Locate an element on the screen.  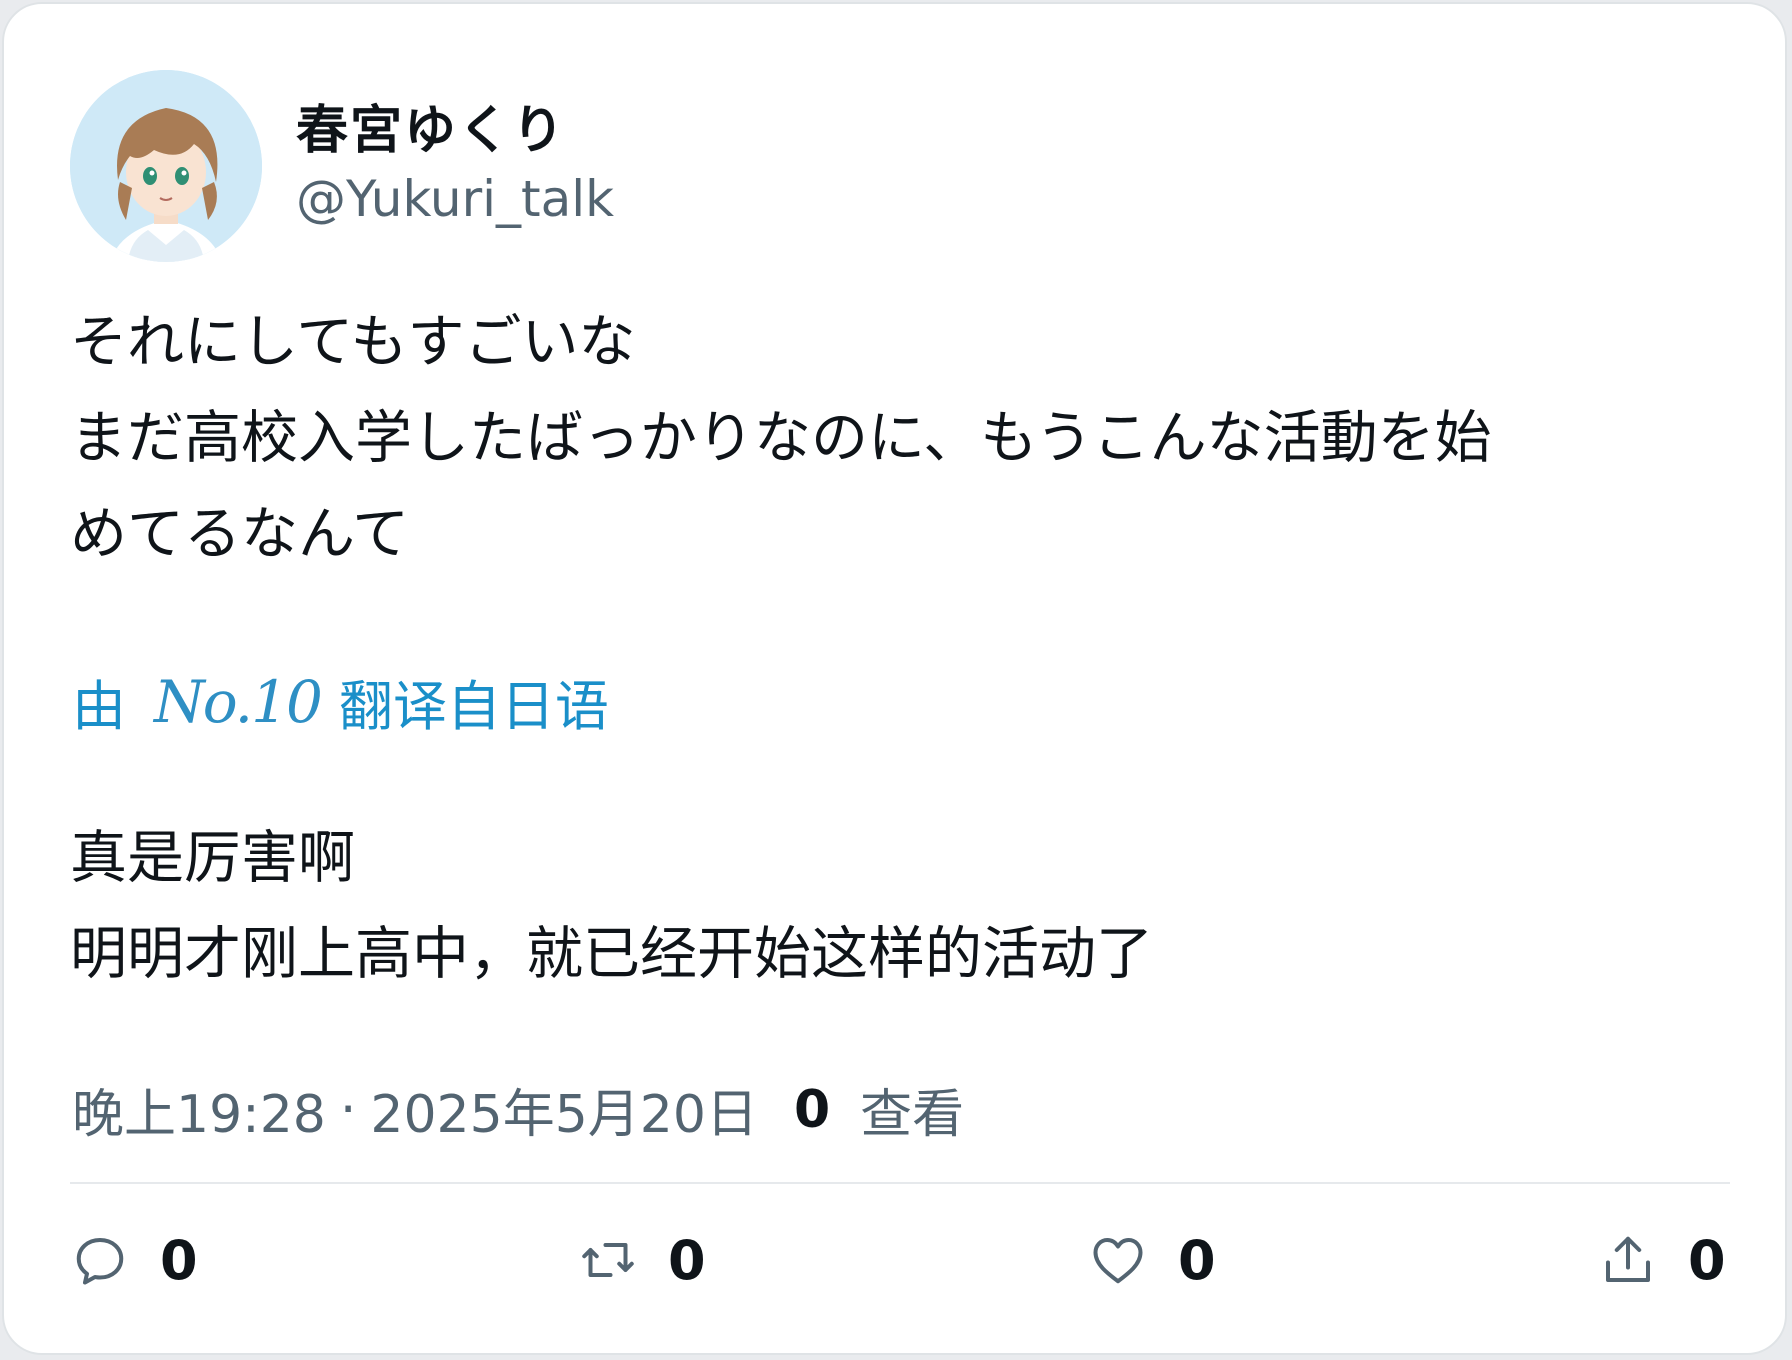
share-button: 0 is located at coordinates (1662, 1260).